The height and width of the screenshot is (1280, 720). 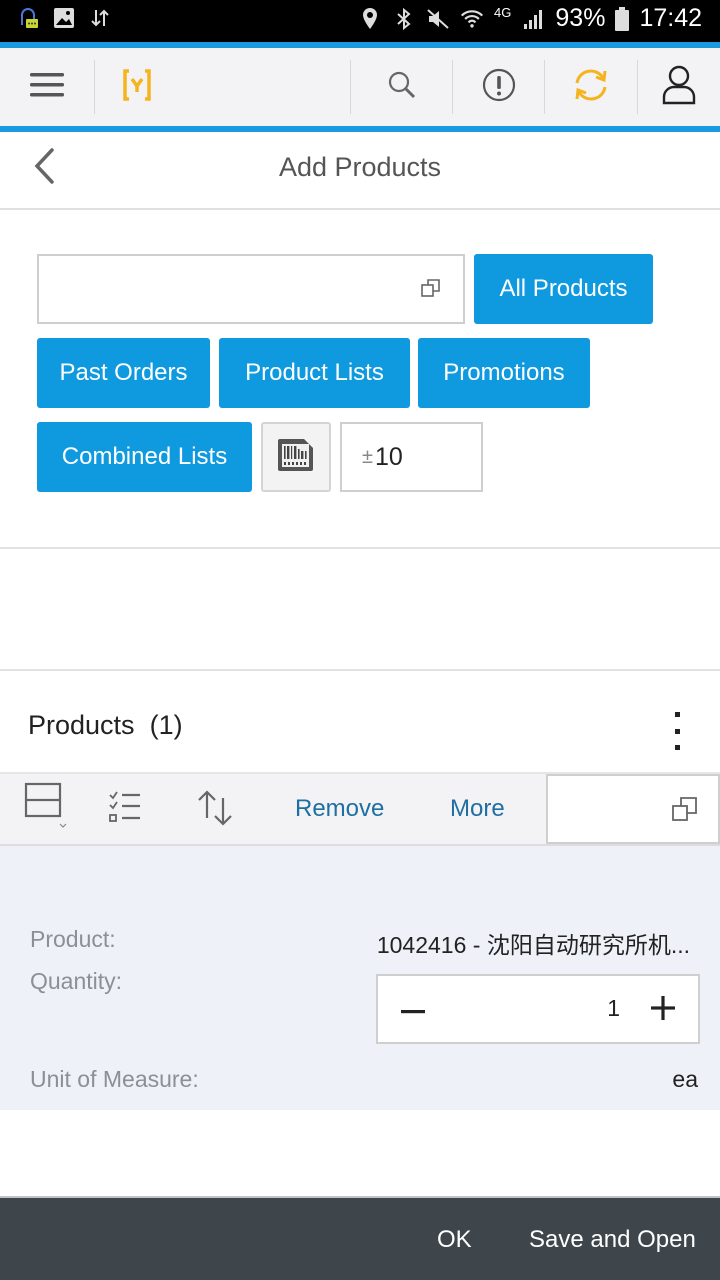 I want to click on products-toolbar: Remove More, so click(x=360, y=809).